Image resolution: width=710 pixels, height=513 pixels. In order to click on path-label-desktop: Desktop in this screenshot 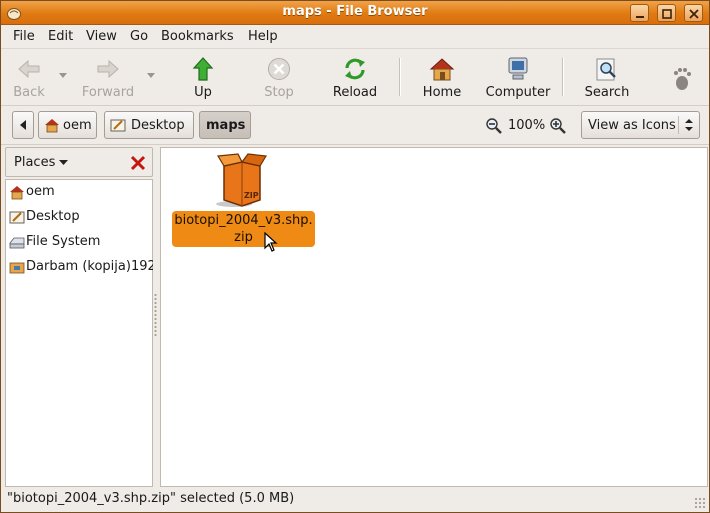, I will do `click(158, 125)`.